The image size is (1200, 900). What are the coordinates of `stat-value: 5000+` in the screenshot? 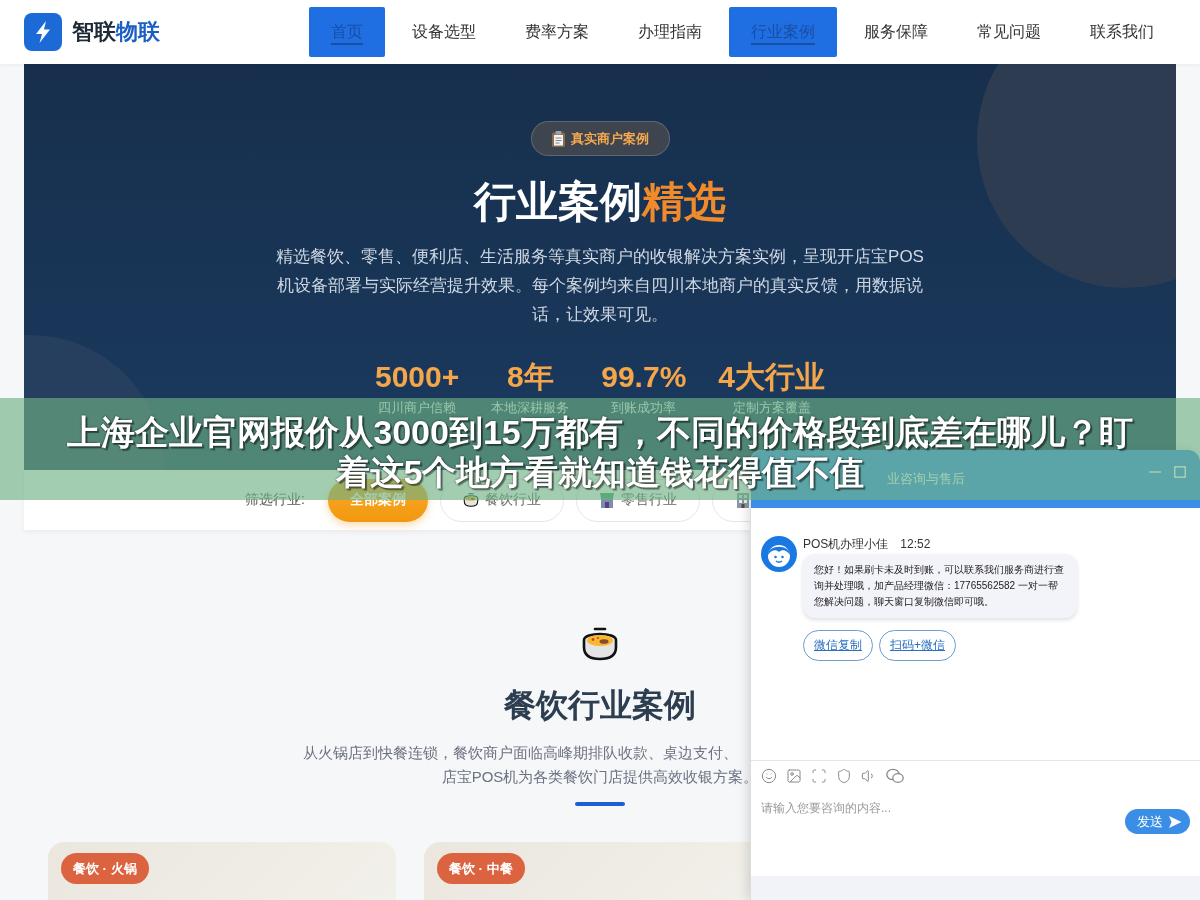 It's located at (417, 377).